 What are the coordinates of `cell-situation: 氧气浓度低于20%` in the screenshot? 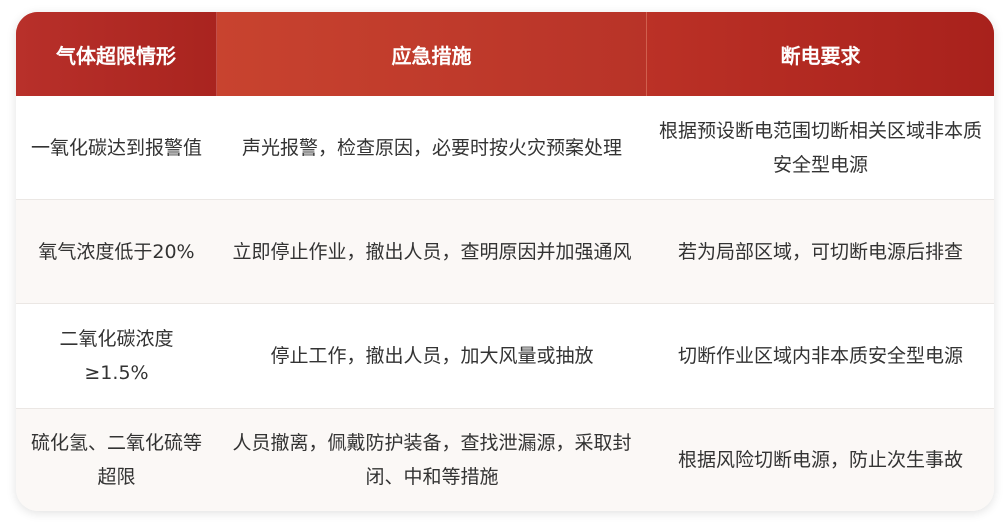 It's located at (116, 251).